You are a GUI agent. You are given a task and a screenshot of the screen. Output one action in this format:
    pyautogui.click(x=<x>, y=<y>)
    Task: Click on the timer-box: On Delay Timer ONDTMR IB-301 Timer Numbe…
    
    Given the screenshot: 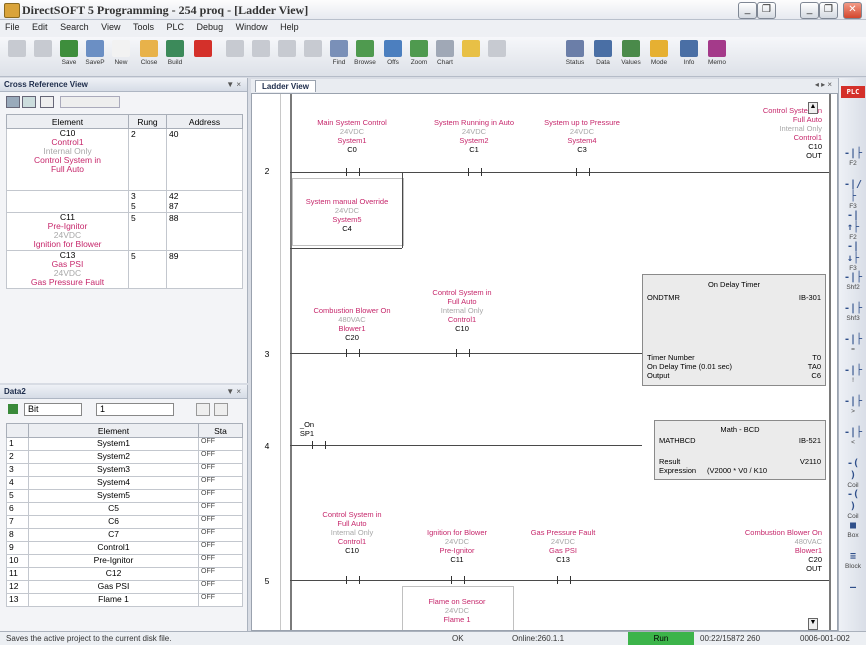 What is the action you would take?
    pyautogui.click(x=734, y=330)
    